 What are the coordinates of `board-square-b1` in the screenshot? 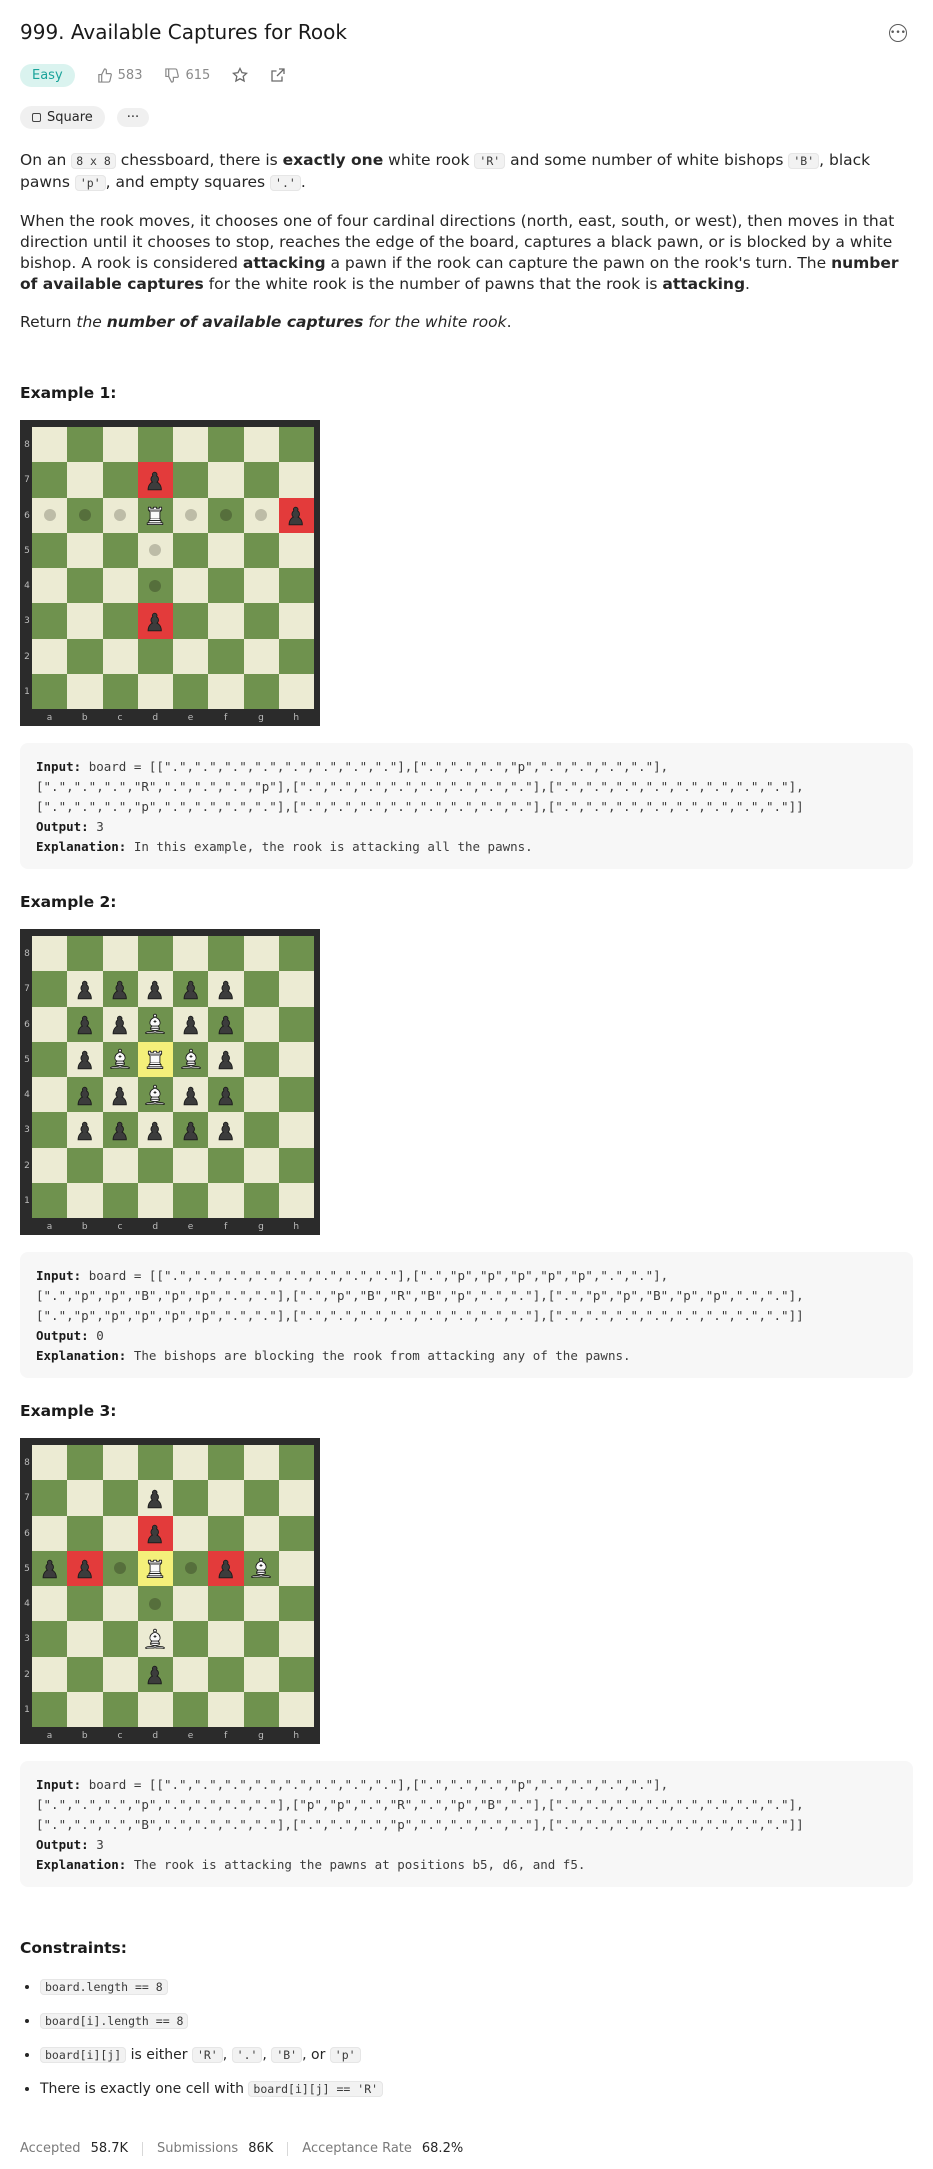 It's located at (85, 691).